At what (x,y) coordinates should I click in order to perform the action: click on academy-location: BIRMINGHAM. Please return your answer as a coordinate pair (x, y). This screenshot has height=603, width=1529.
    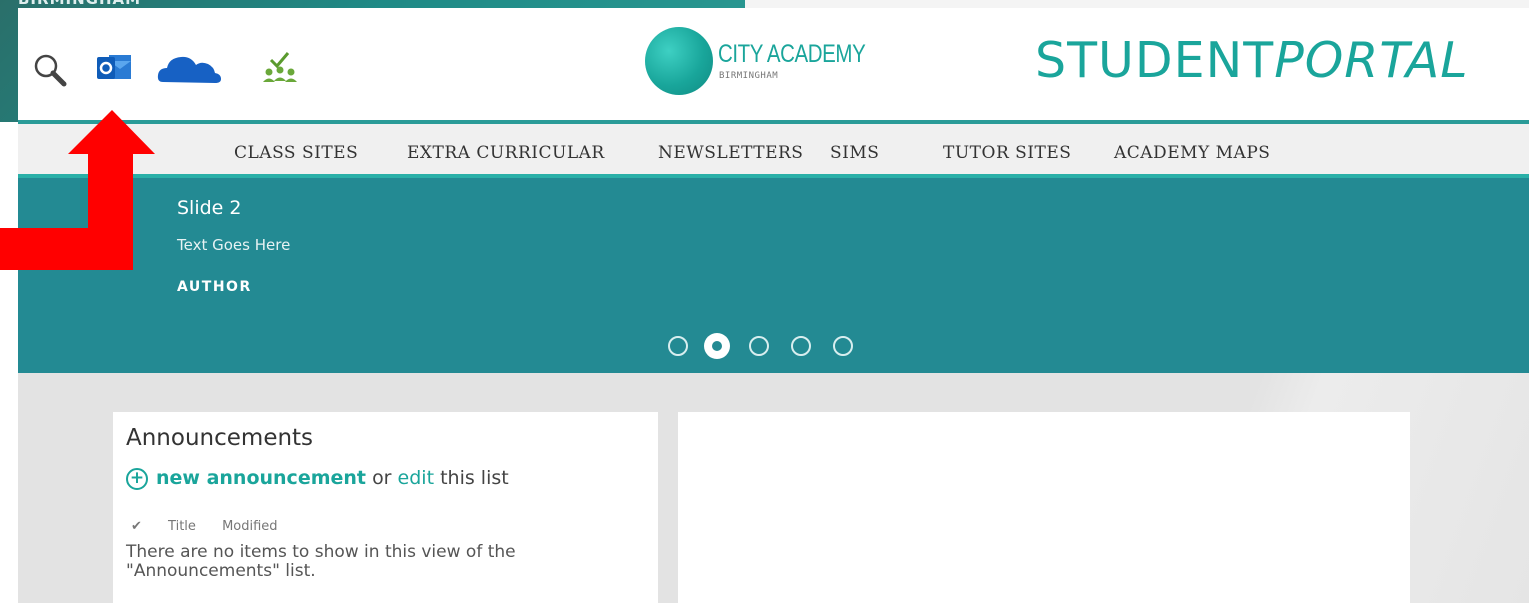
    Looking at the image, I should click on (749, 76).